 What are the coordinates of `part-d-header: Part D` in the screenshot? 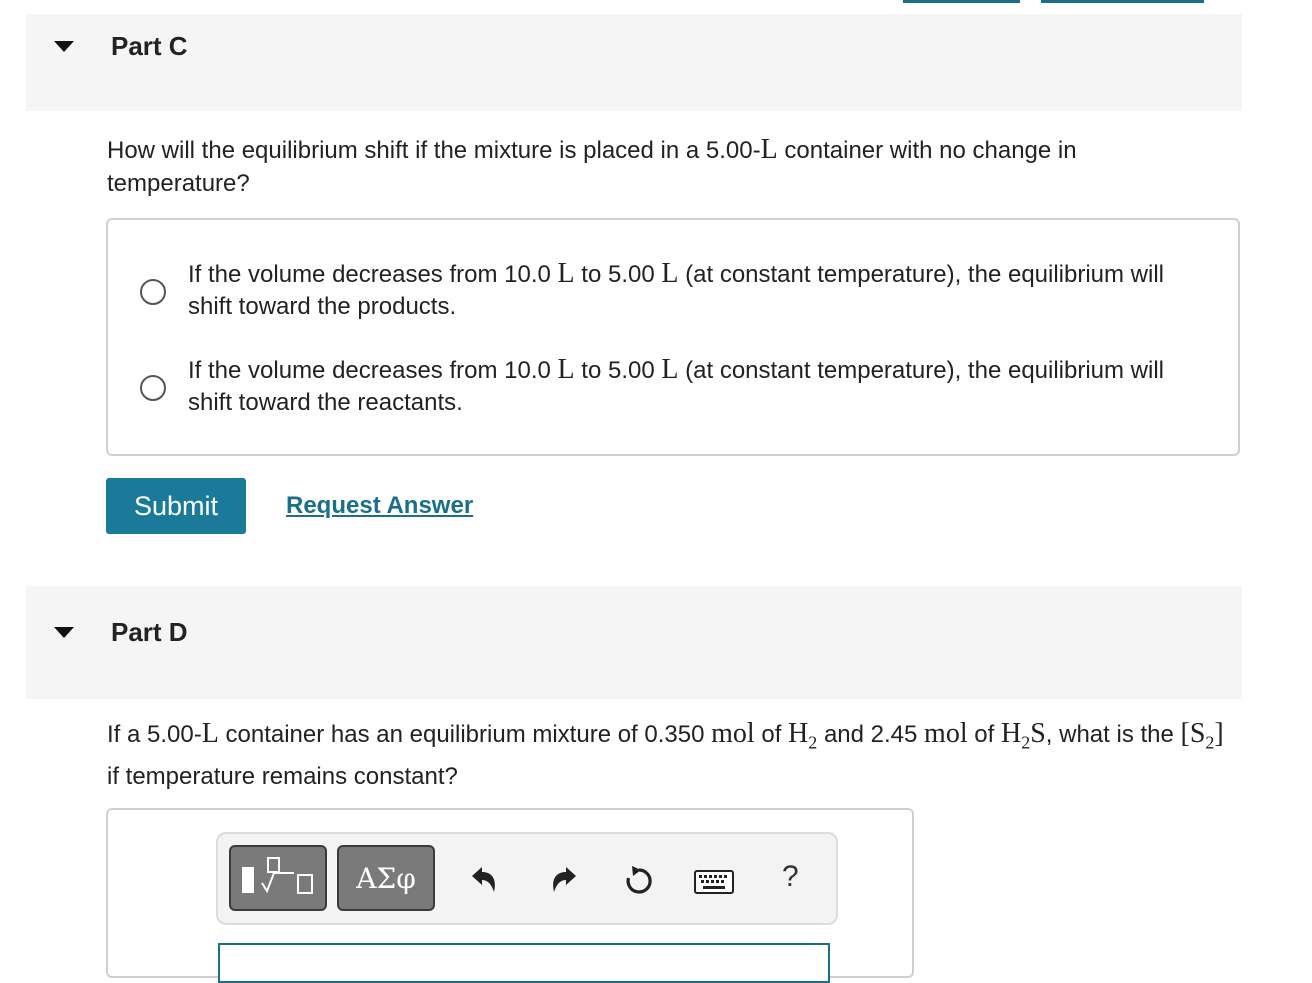 It's located at (634, 642).